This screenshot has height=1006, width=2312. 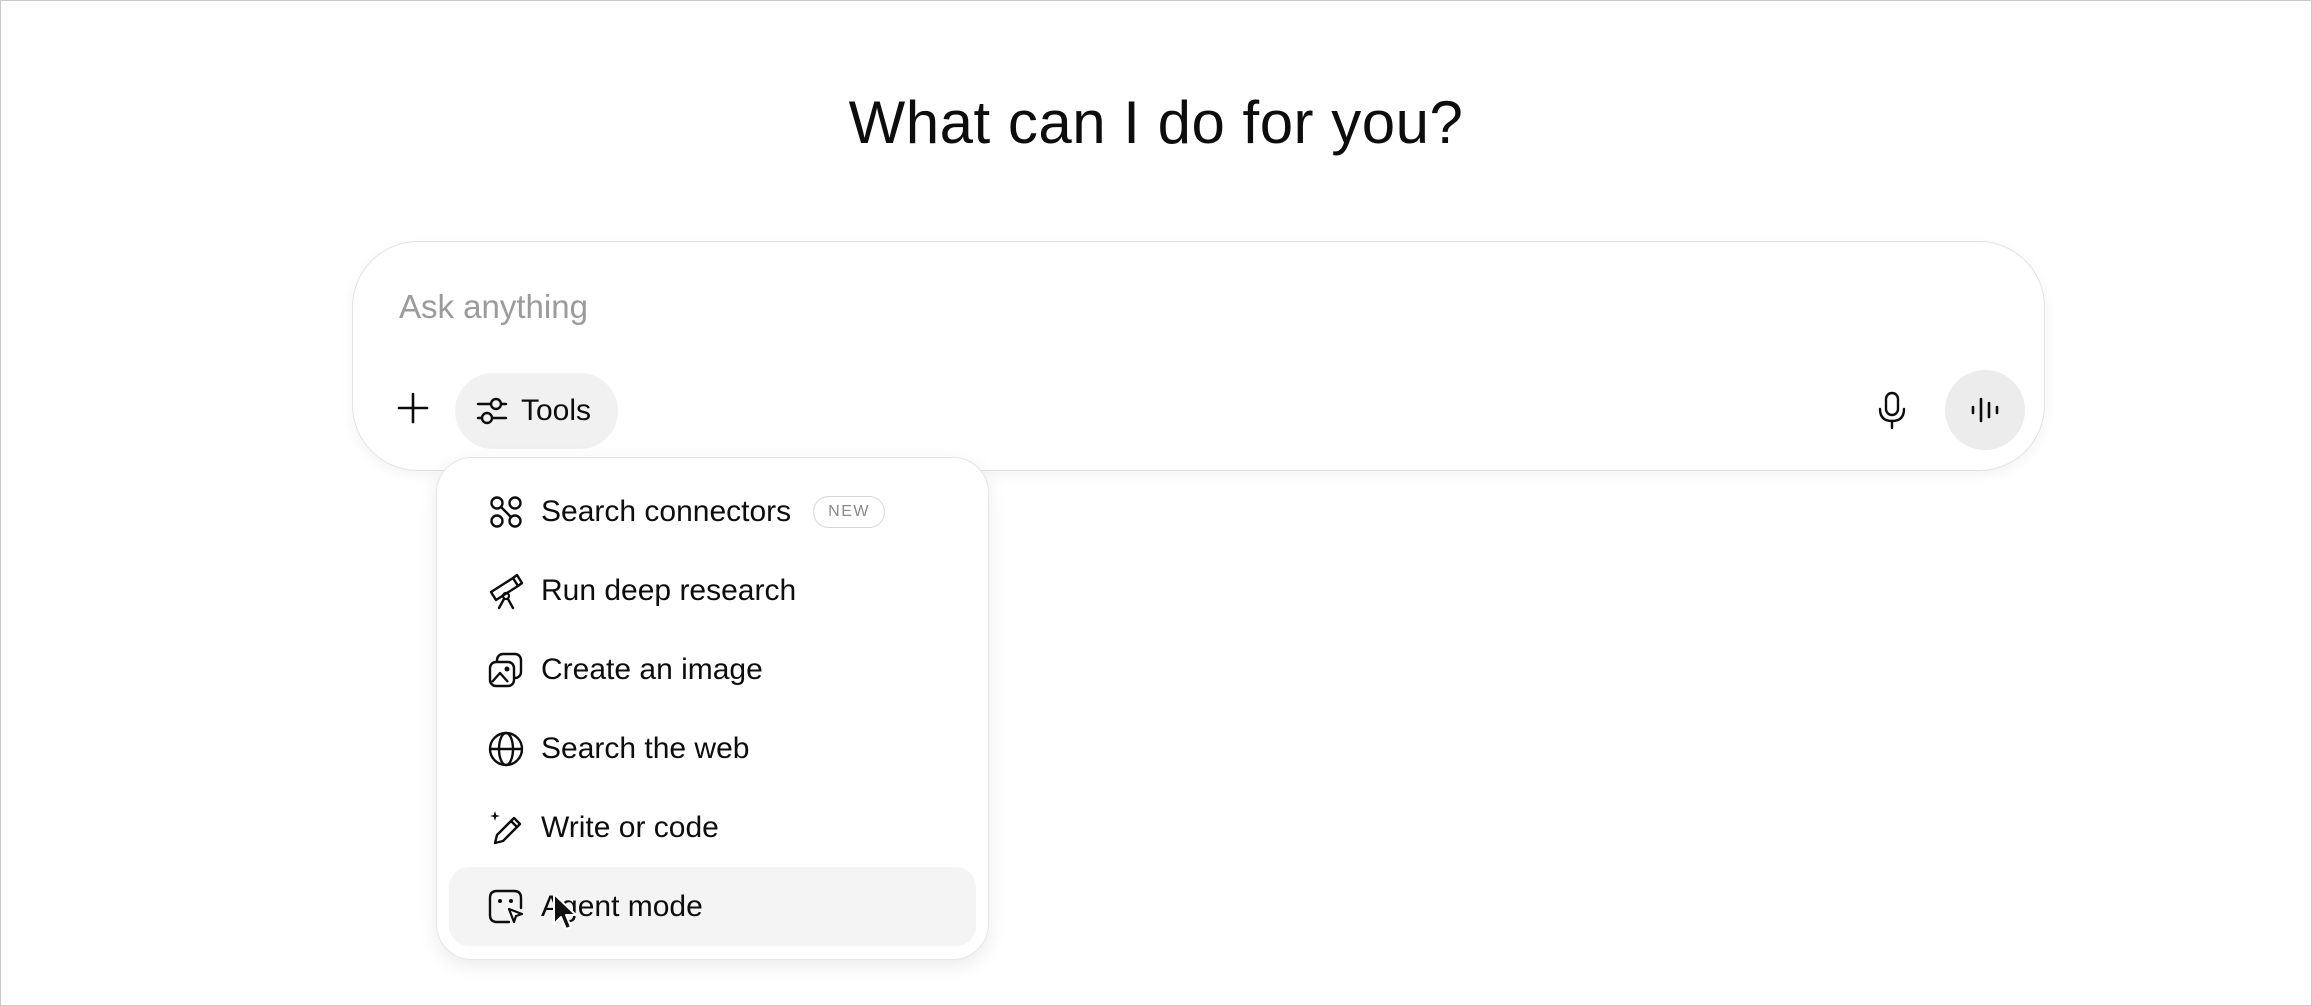 What do you see at coordinates (669, 590) in the screenshot?
I see `menu-item-label: Run deep research` at bounding box center [669, 590].